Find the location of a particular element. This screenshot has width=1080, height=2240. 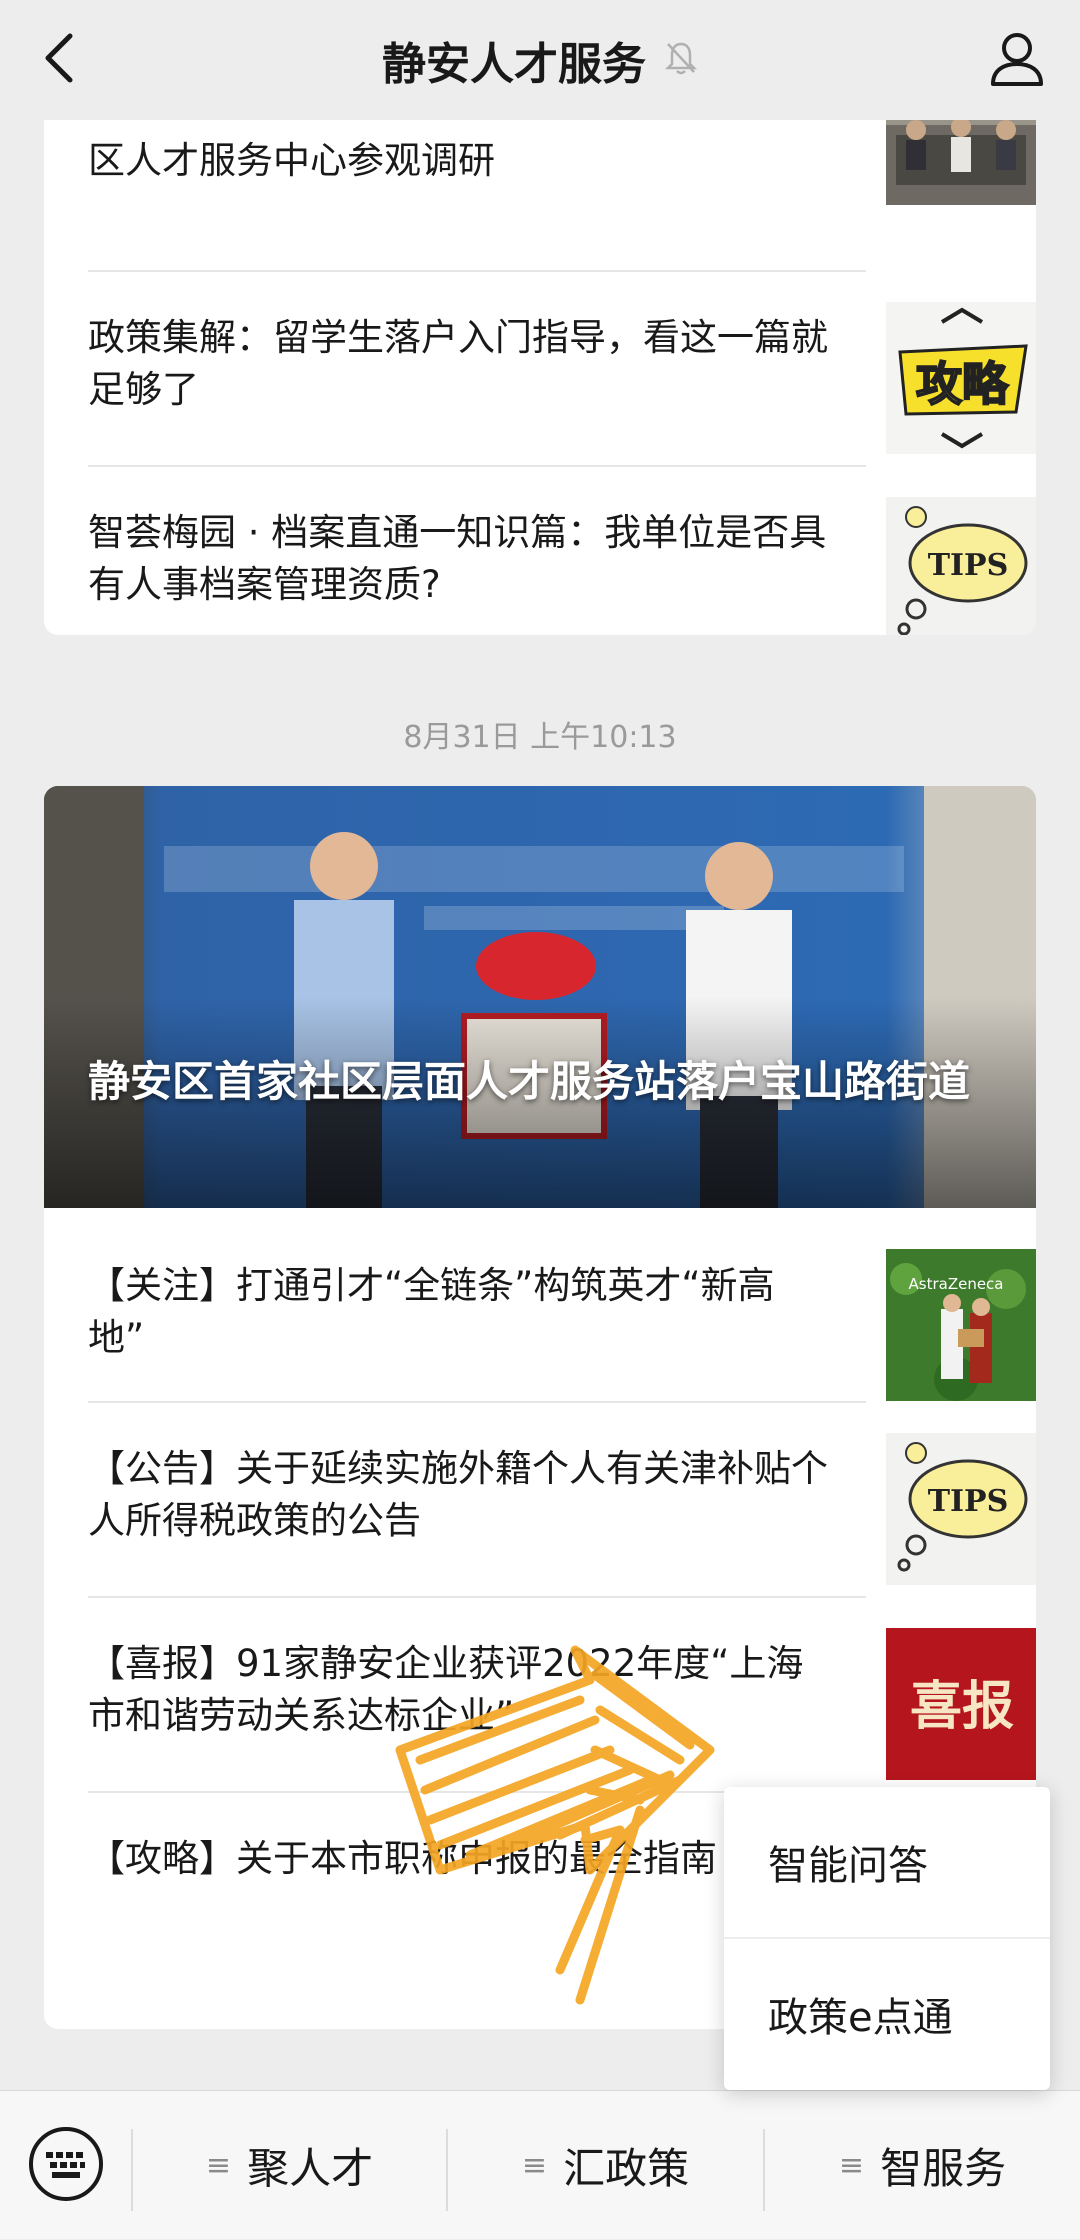

keyboard-icon is located at coordinates (66, 2164).